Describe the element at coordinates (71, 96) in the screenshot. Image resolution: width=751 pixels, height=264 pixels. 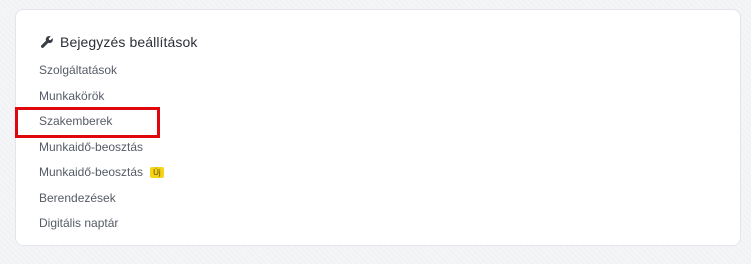
I see `menu-item-label: Munkakörök` at that location.